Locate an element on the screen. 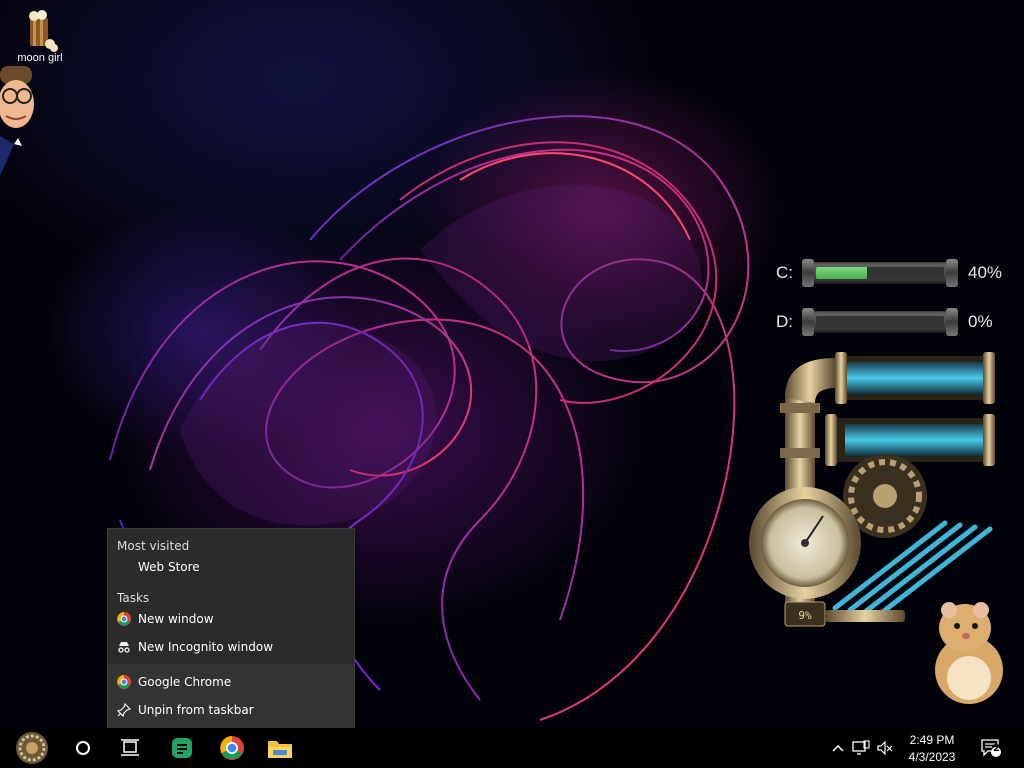  sheets-icon is located at coordinates (182, 748).